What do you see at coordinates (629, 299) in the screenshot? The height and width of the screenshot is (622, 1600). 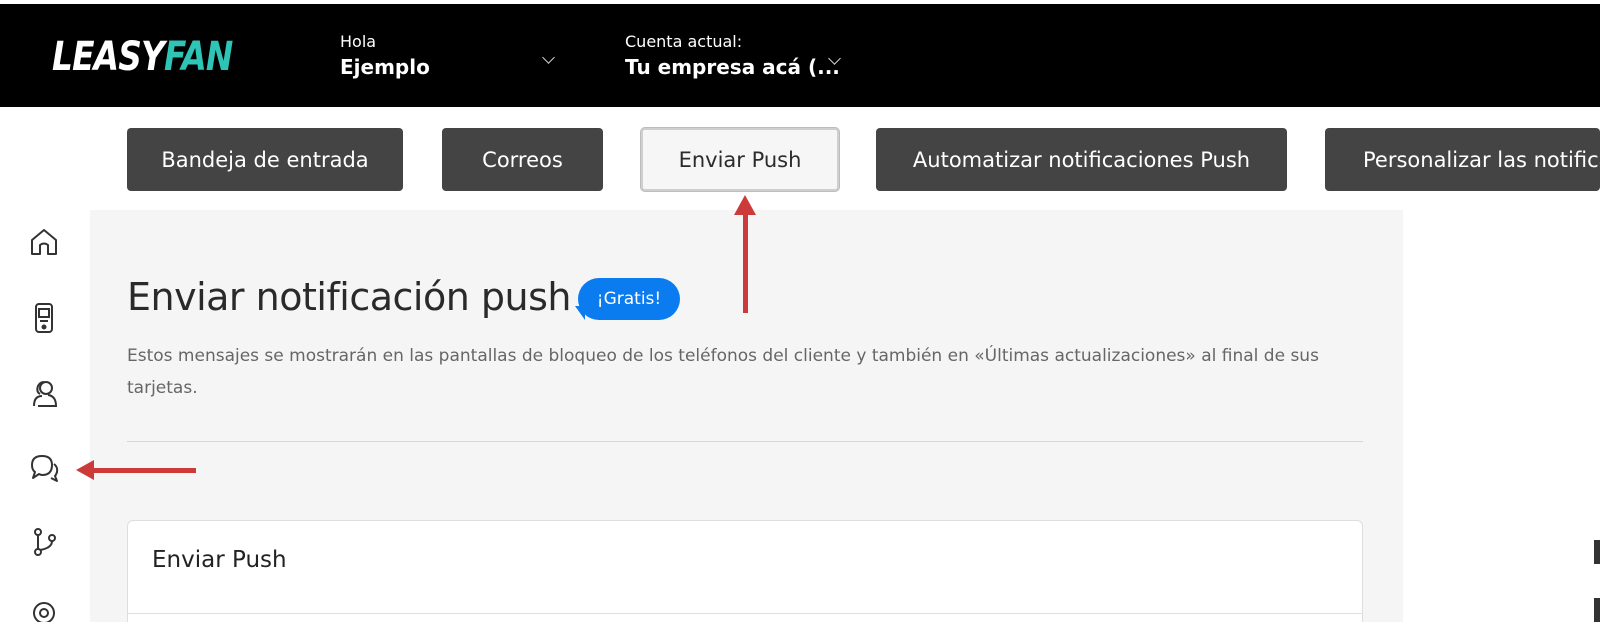 I see `free-badge: ¡Gratis!` at bounding box center [629, 299].